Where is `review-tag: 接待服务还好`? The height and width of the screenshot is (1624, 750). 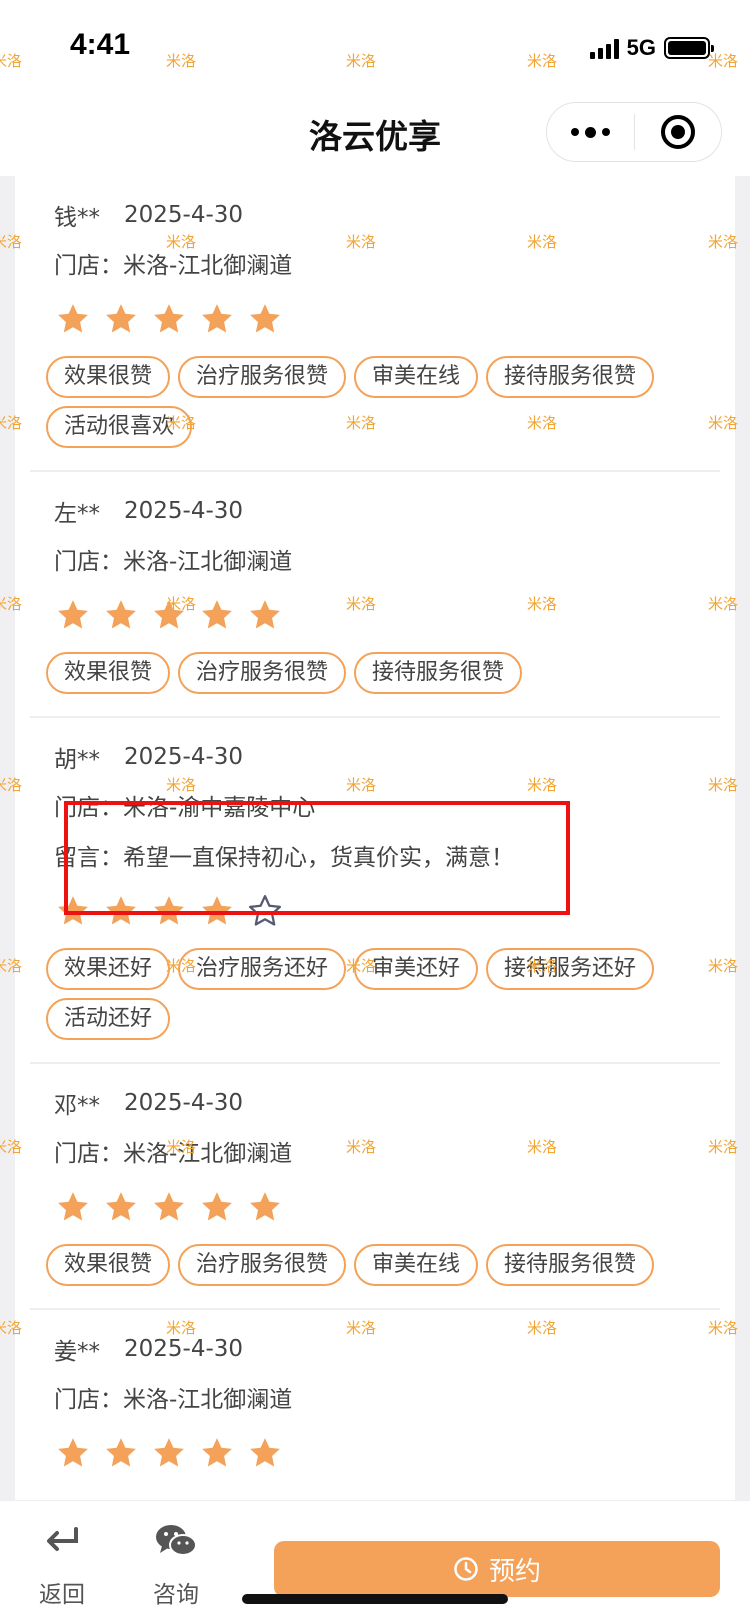
review-tag: 接待服务还好 is located at coordinates (570, 969).